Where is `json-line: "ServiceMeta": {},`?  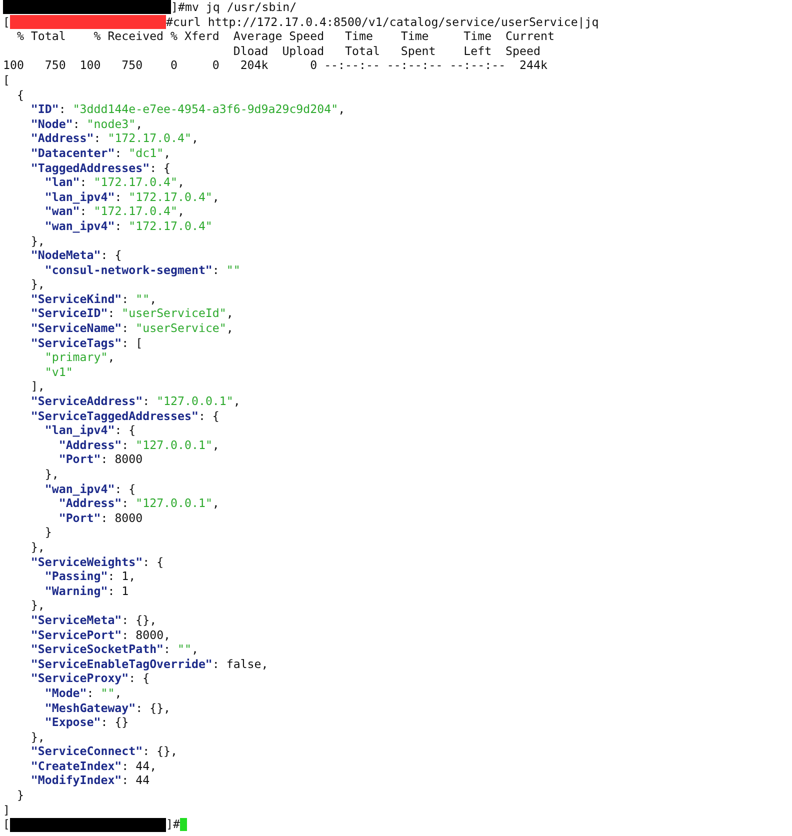
json-line: "ServiceMeta": {}, is located at coordinates (94, 620).